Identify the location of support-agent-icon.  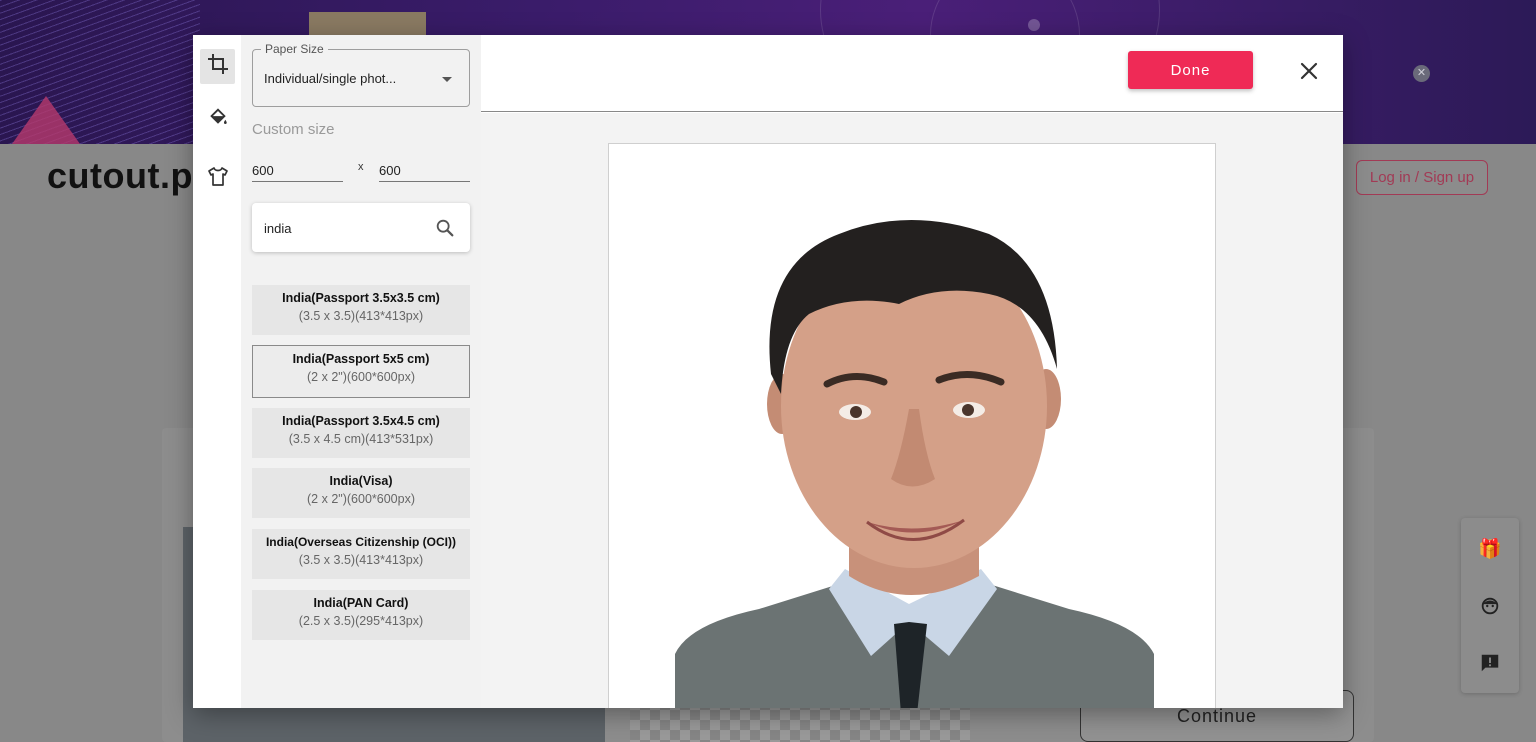
(1490, 607).